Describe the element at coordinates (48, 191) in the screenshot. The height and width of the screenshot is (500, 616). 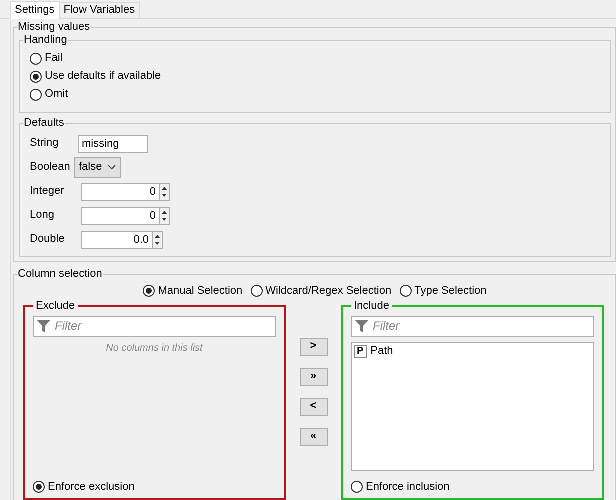
I see `field-label: Integer` at that location.